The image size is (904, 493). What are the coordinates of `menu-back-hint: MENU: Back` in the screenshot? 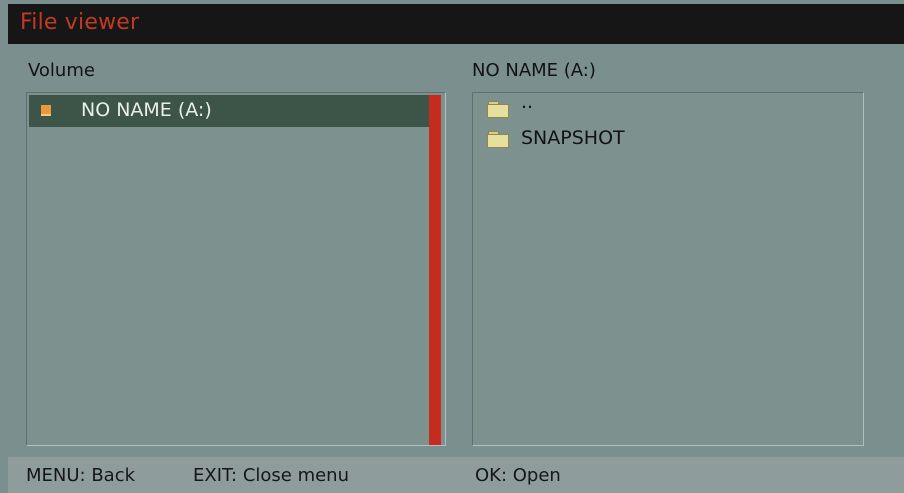 It's located at (81, 475).